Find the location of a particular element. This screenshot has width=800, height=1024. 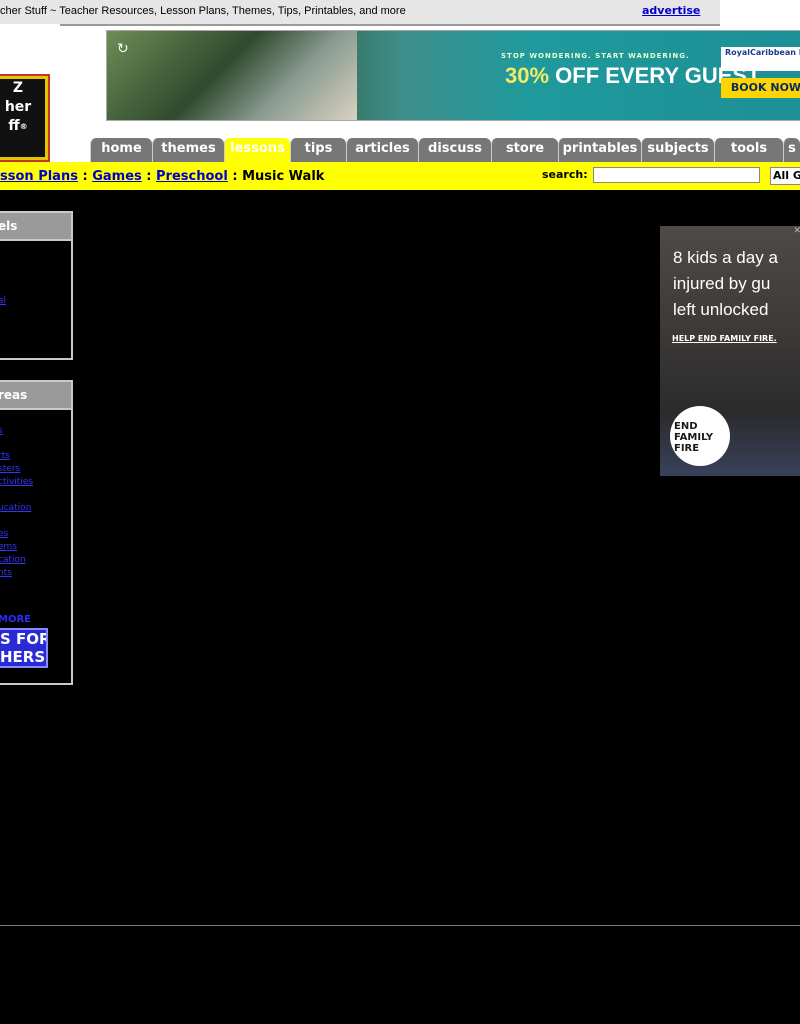

breadcrumb-preschool: Preschool is located at coordinates (192, 176).